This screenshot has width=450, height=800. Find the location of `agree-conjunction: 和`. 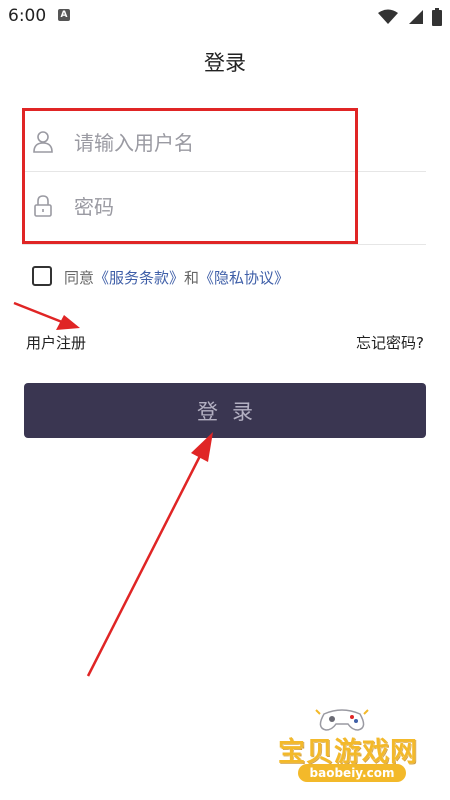

agree-conjunction: 和 is located at coordinates (192, 278).